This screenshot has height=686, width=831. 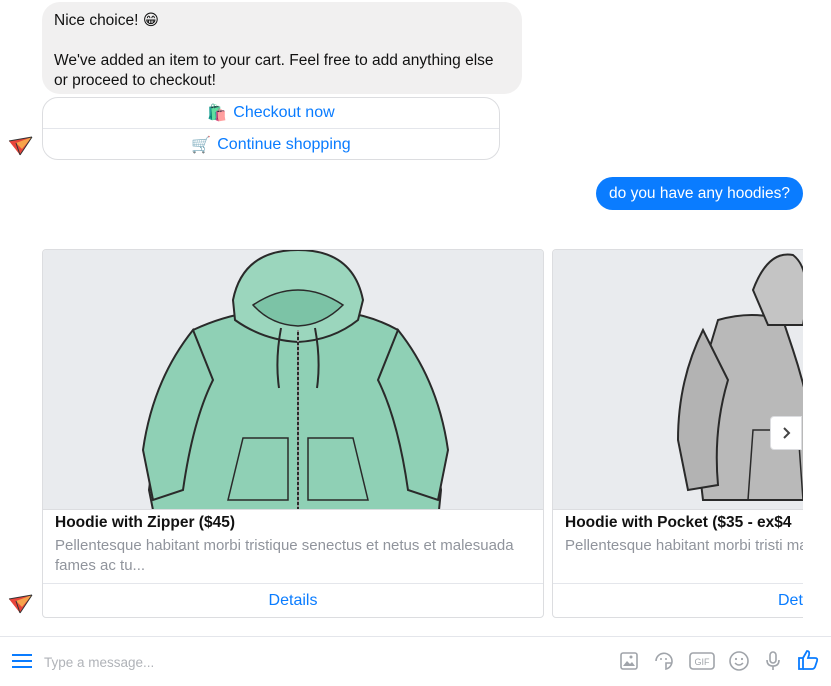 What do you see at coordinates (773, 661) in the screenshot?
I see `microphone-icon` at bounding box center [773, 661].